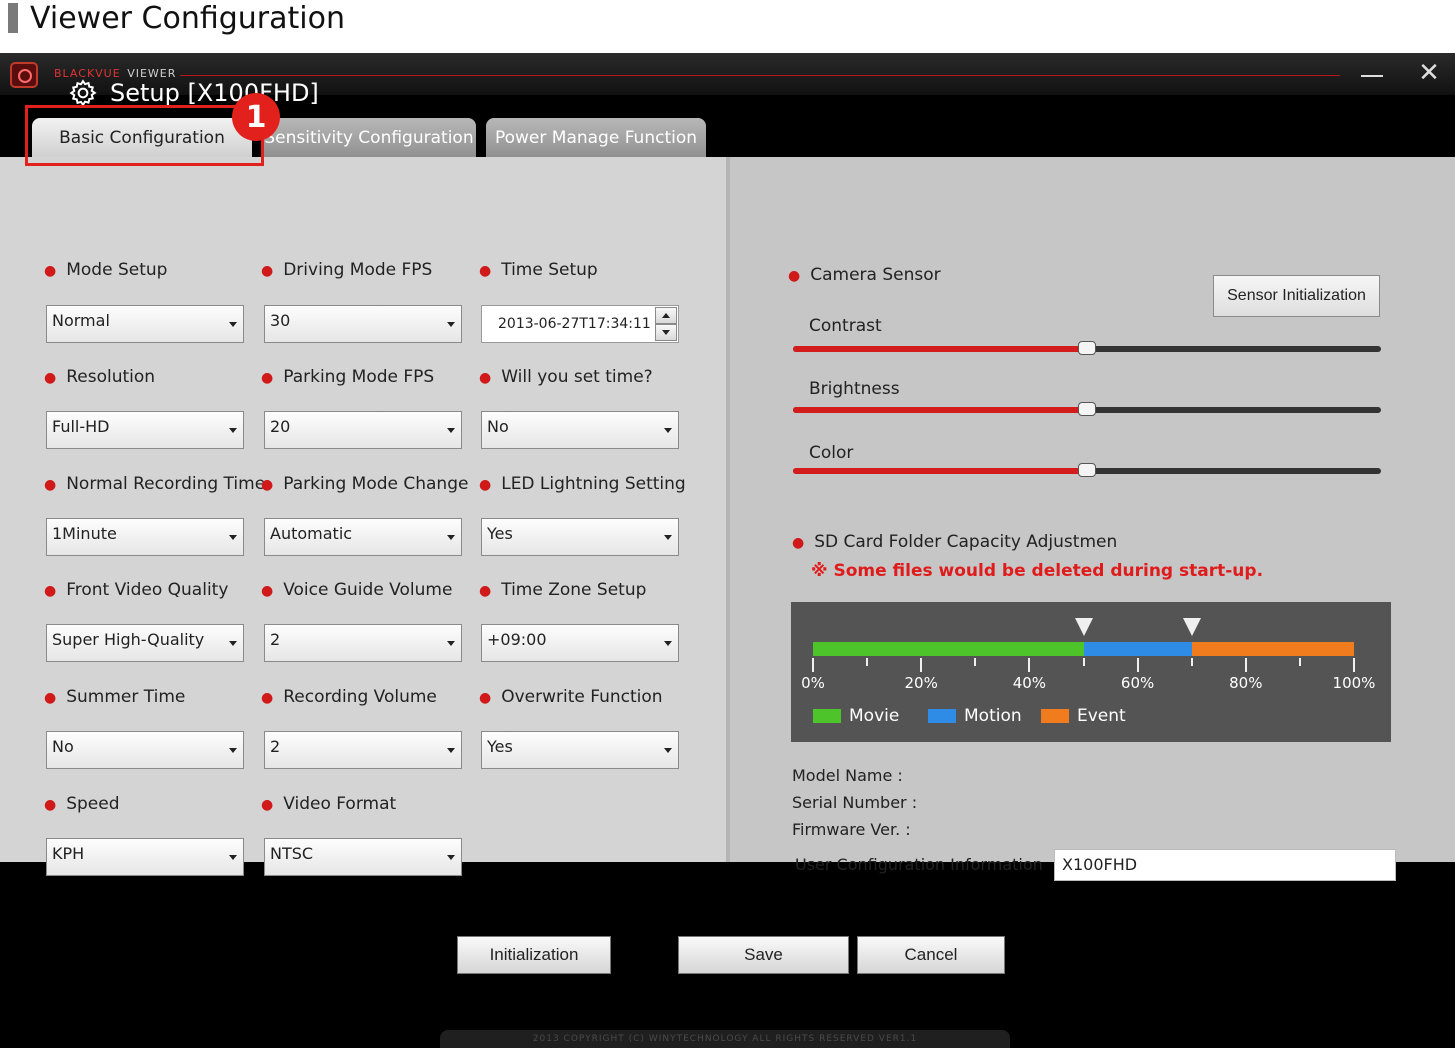  What do you see at coordinates (845, 326) in the screenshot?
I see `contrast-label: Contrast` at bounding box center [845, 326].